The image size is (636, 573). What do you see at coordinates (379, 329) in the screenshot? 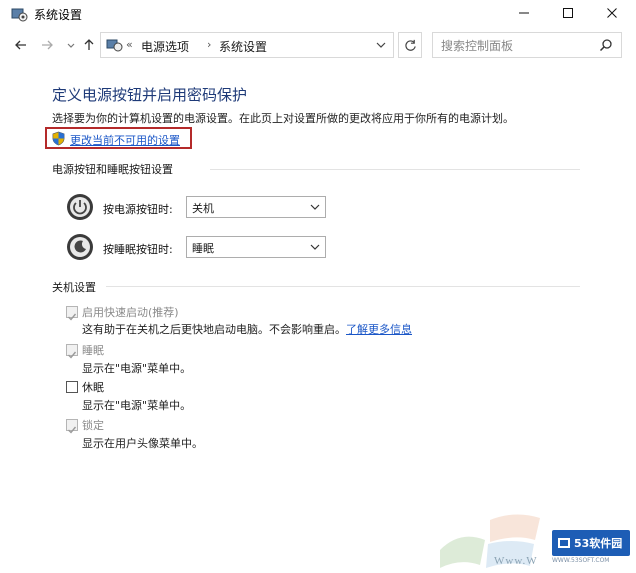
I see `learn-more-link: 了解更多信息` at bounding box center [379, 329].